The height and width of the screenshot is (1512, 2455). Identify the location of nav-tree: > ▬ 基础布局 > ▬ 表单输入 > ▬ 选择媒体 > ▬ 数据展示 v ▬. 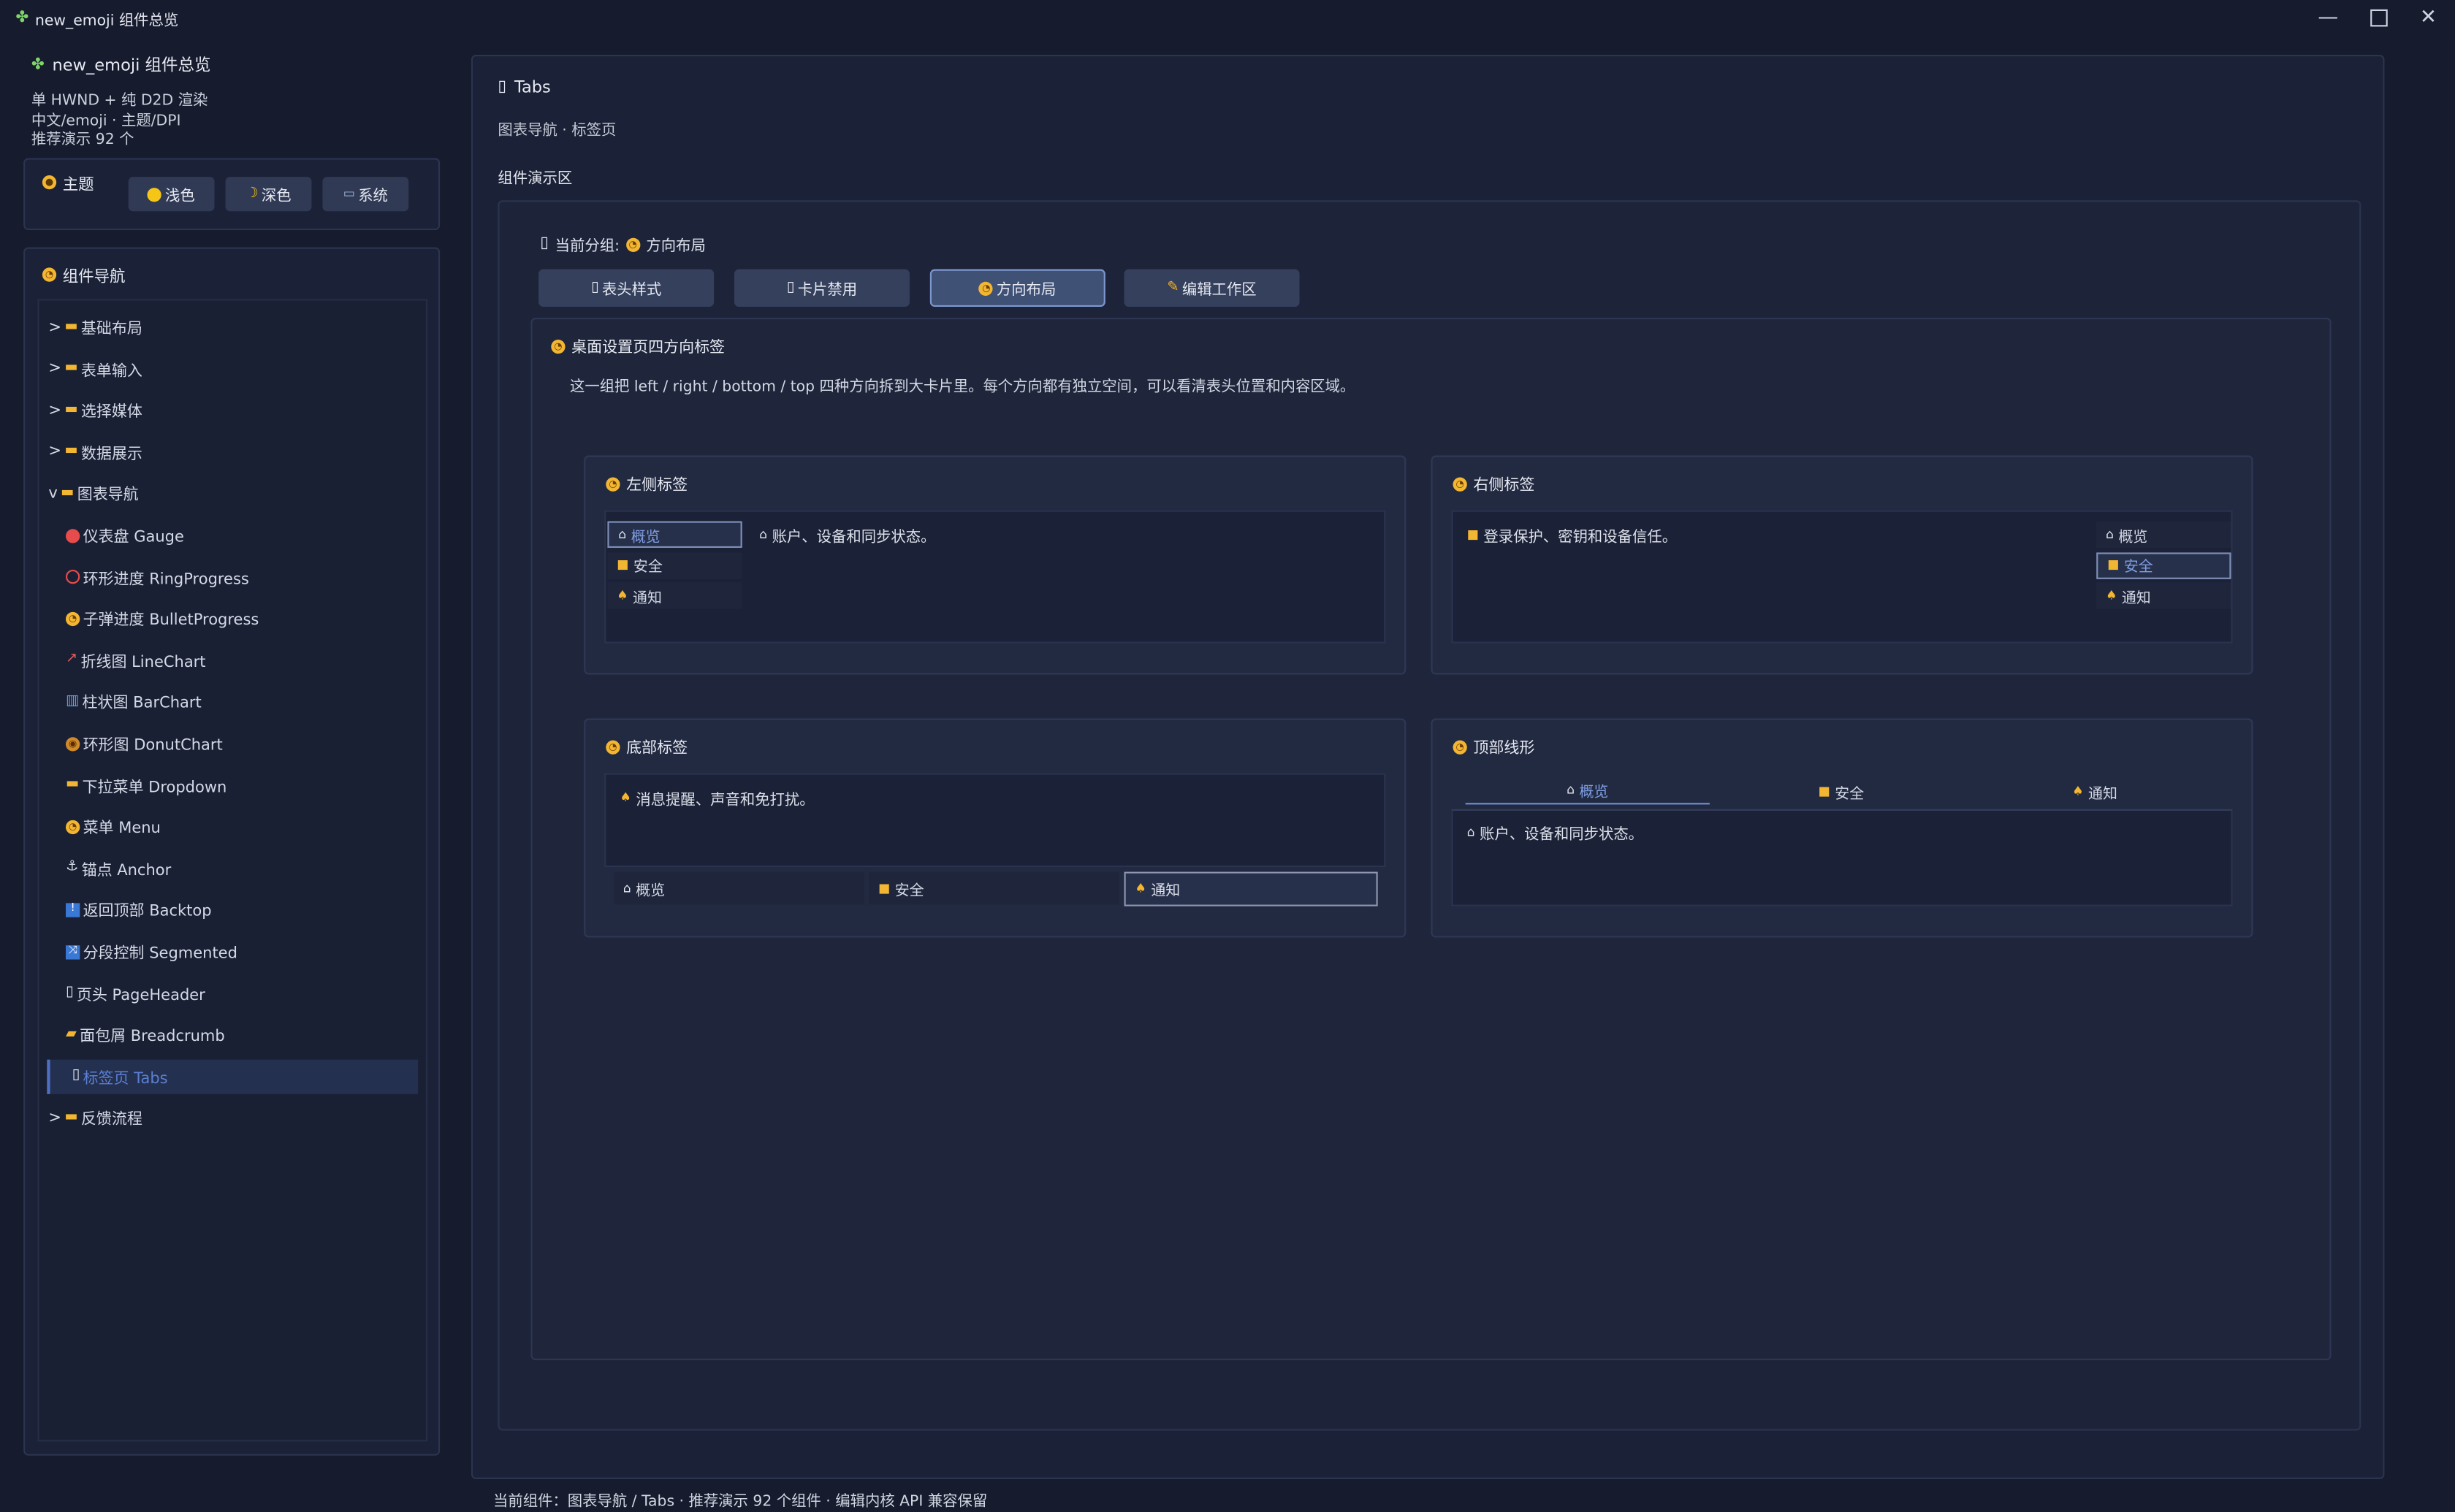
(232, 870).